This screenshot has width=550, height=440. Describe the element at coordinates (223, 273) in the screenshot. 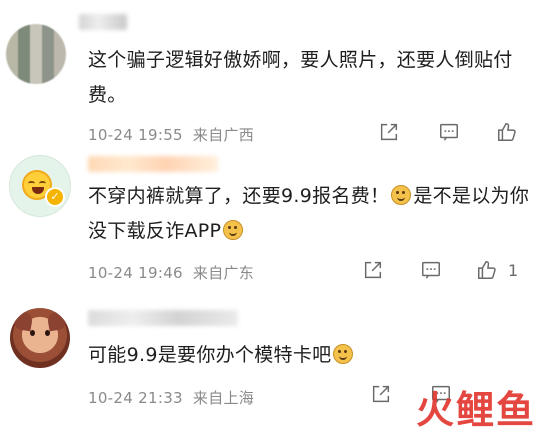

I see `comment-location: 来自广东` at that location.